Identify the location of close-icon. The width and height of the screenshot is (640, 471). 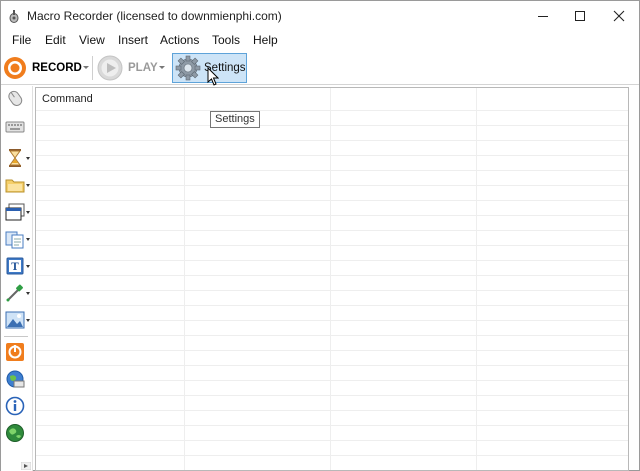
(619, 16).